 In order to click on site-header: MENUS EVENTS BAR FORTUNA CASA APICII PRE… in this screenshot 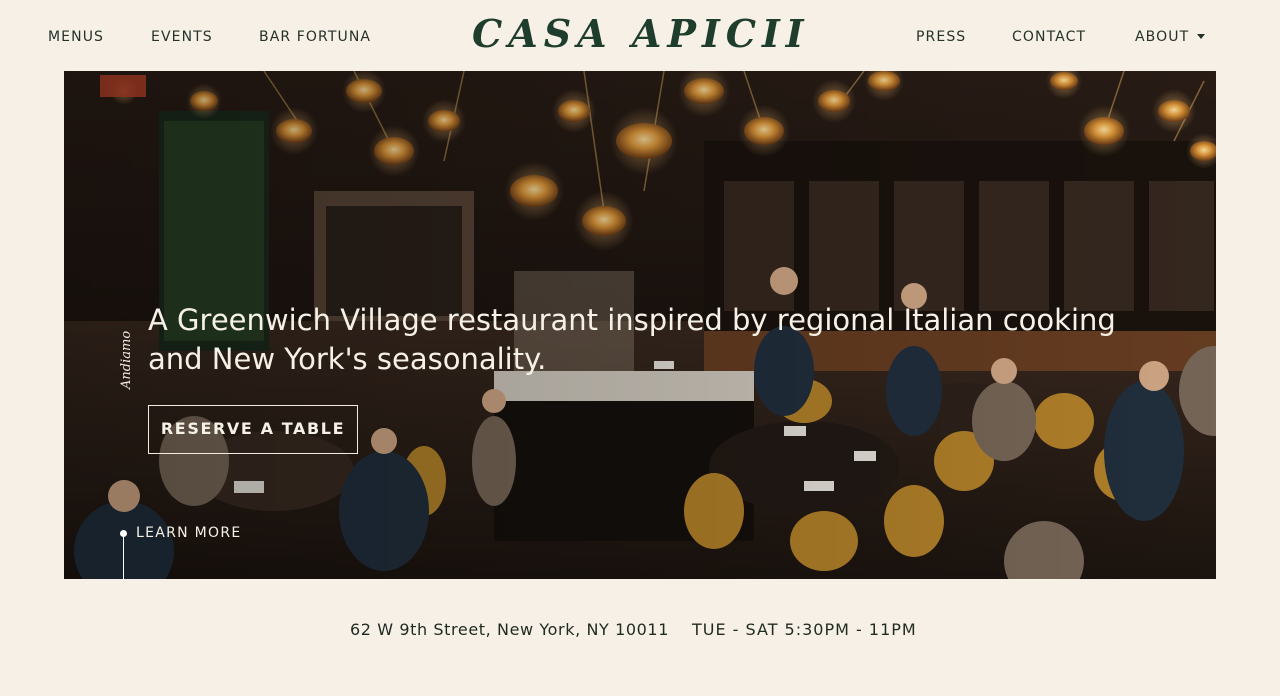, I will do `click(640, 35)`.